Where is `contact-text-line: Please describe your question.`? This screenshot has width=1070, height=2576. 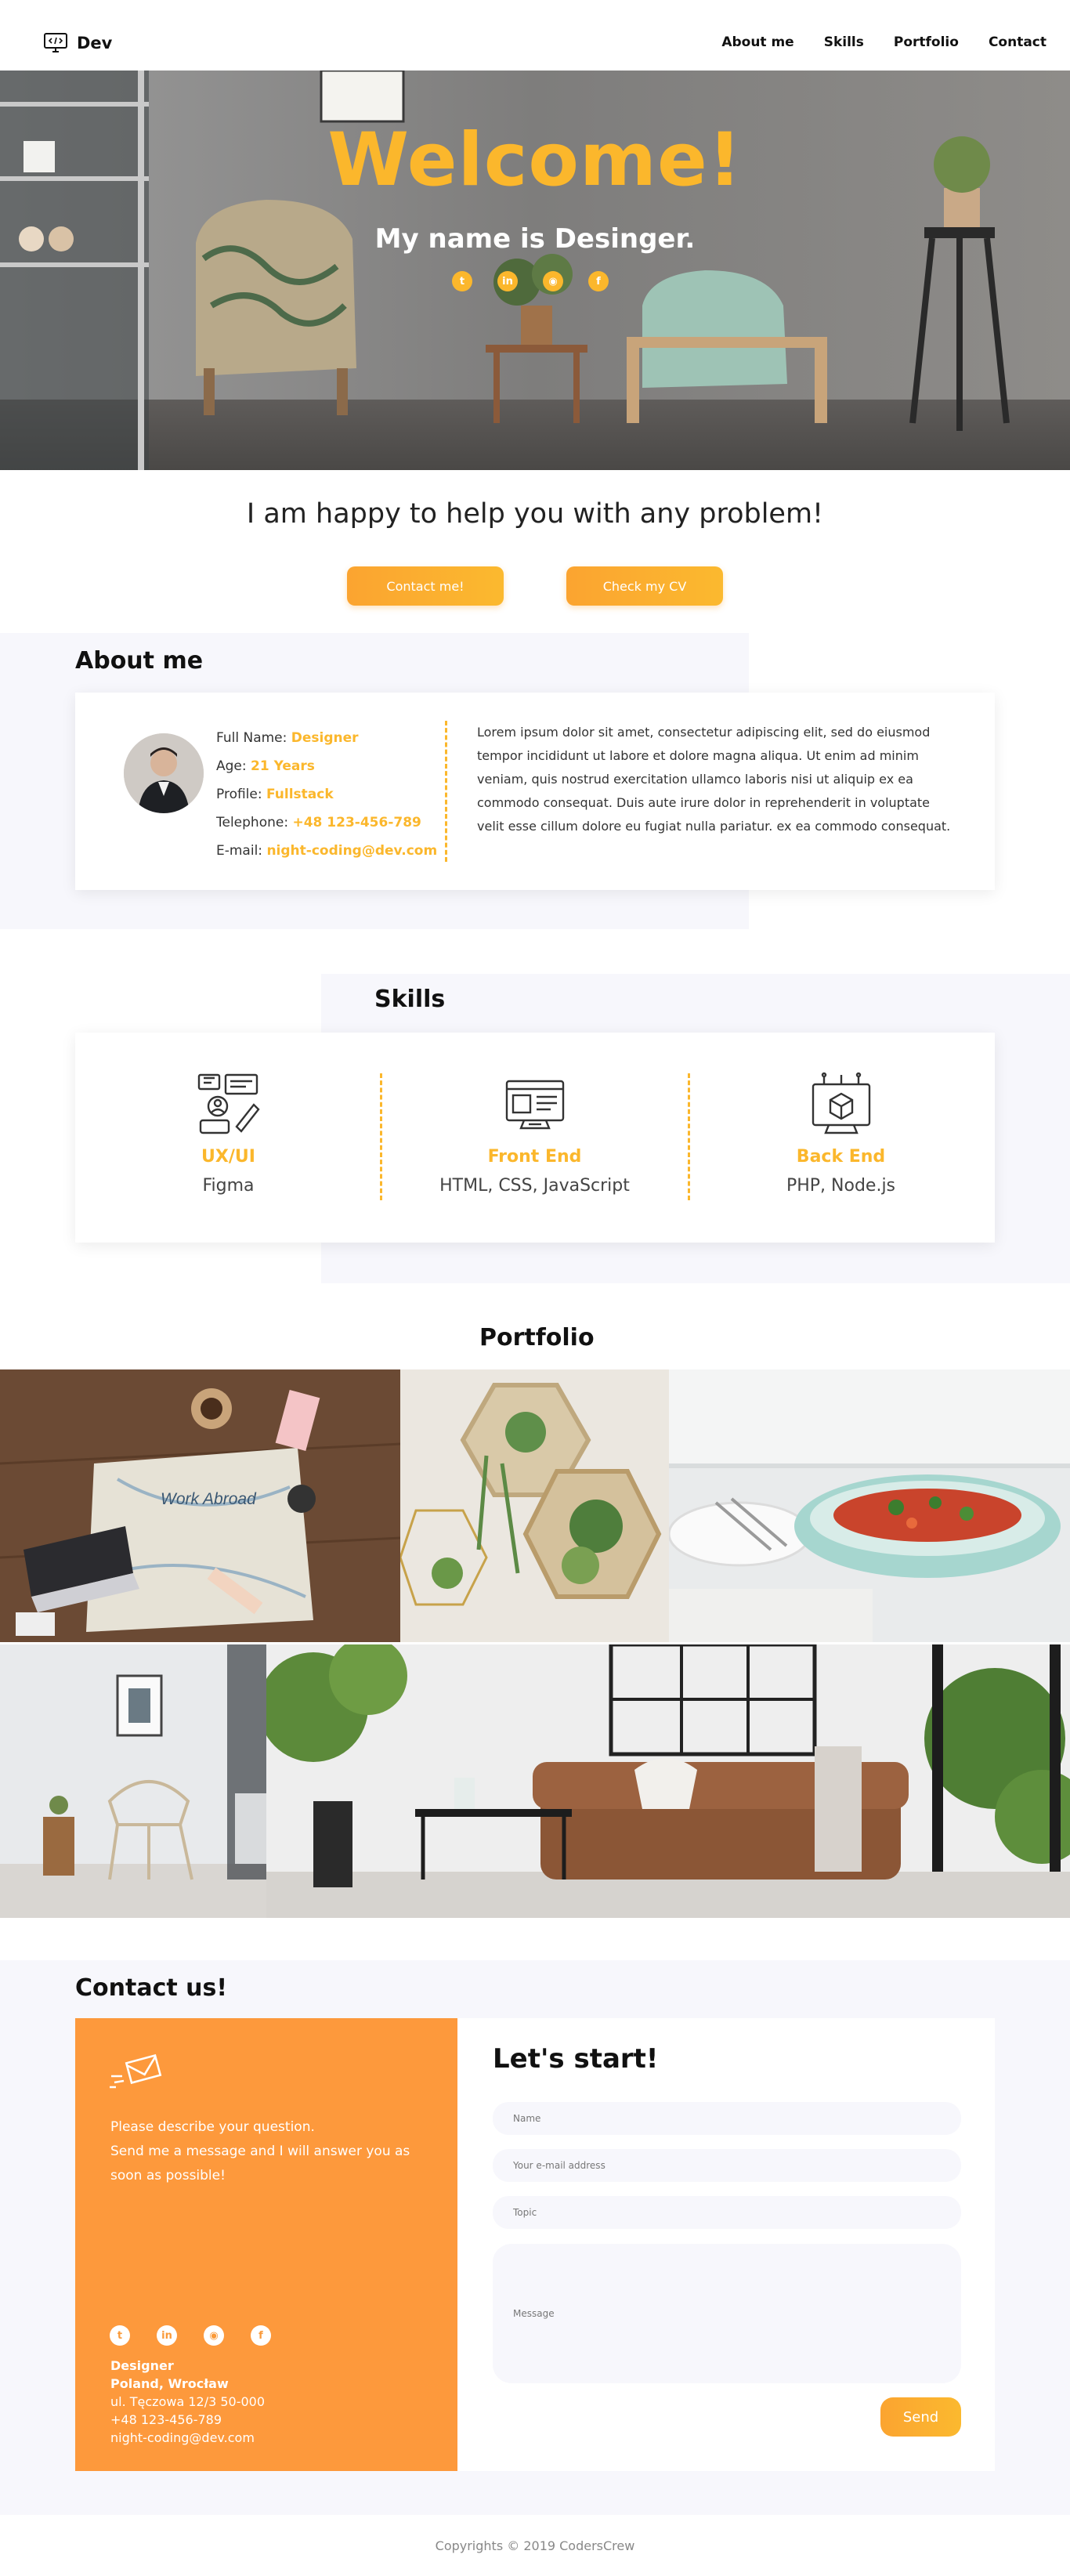 contact-text-line: Please describe your question. is located at coordinates (212, 2127).